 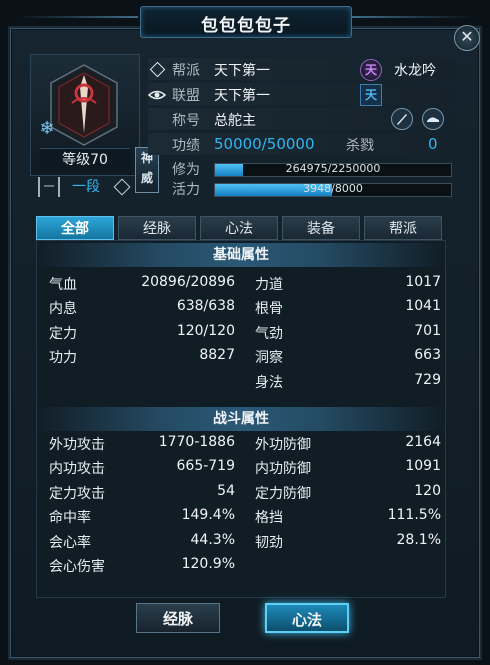 What do you see at coordinates (423, 282) in the screenshot?
I see `attribute-value: 1017` at bounding box center [423, 282].